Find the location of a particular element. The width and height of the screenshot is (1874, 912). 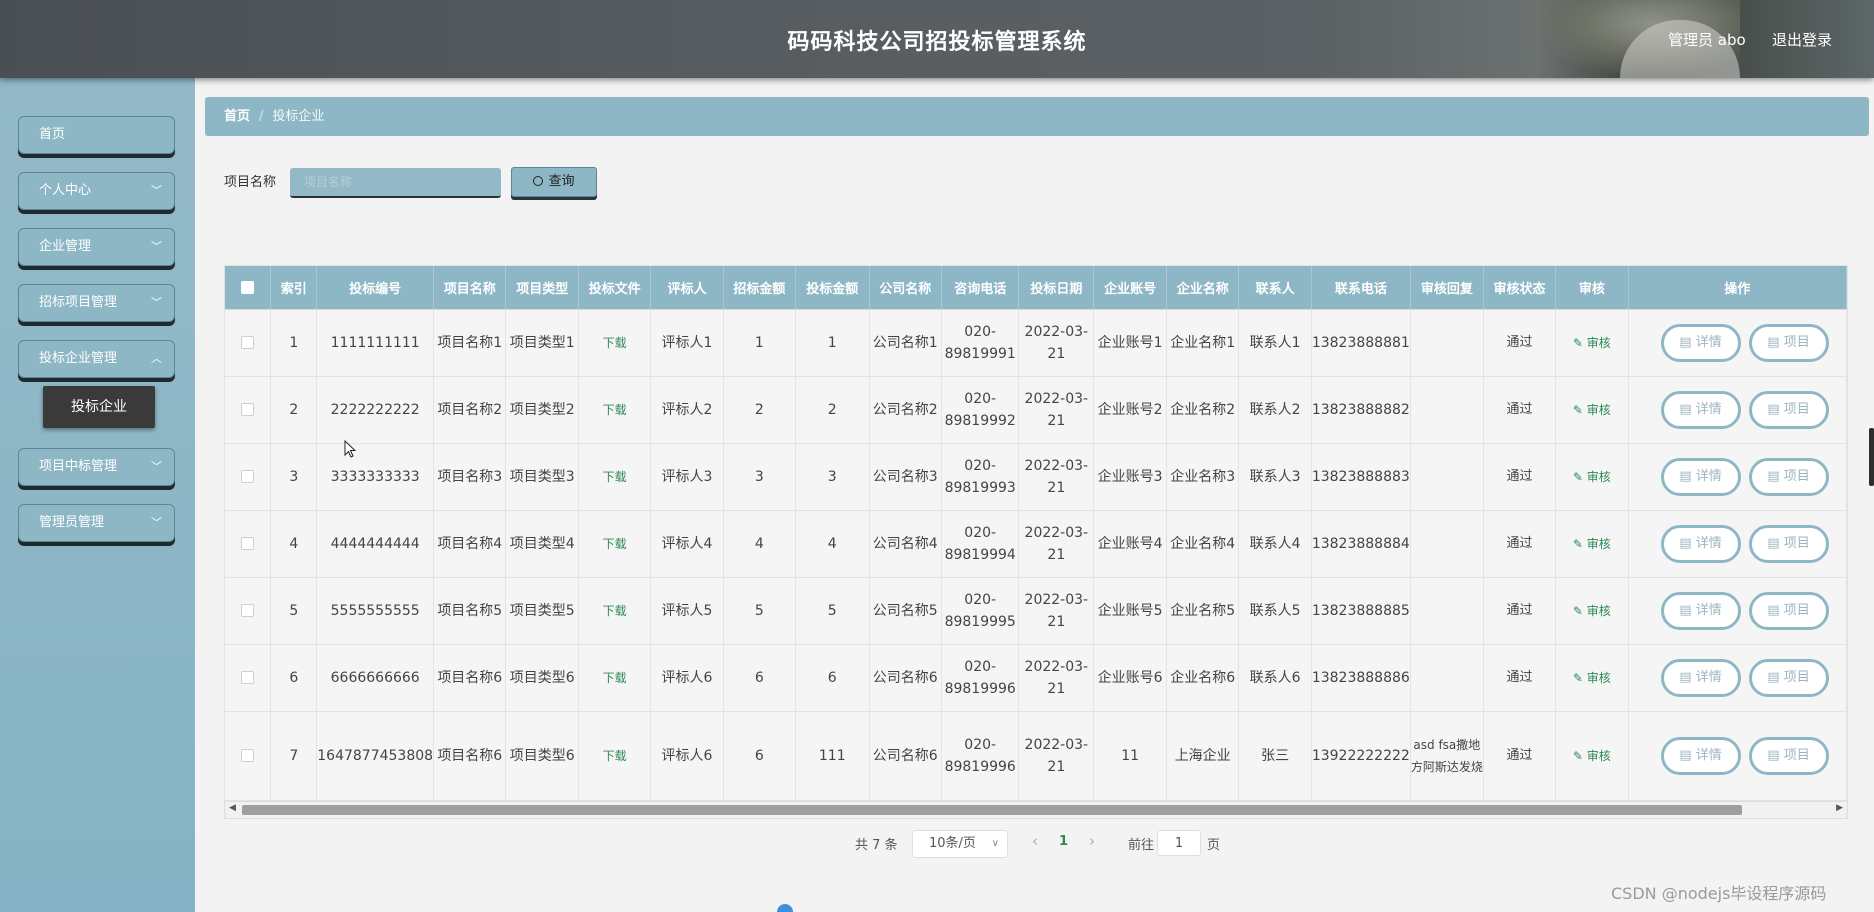

sidebar-item-personal-center: 个人中心 ﹀ is located at coordinates (96, 191).